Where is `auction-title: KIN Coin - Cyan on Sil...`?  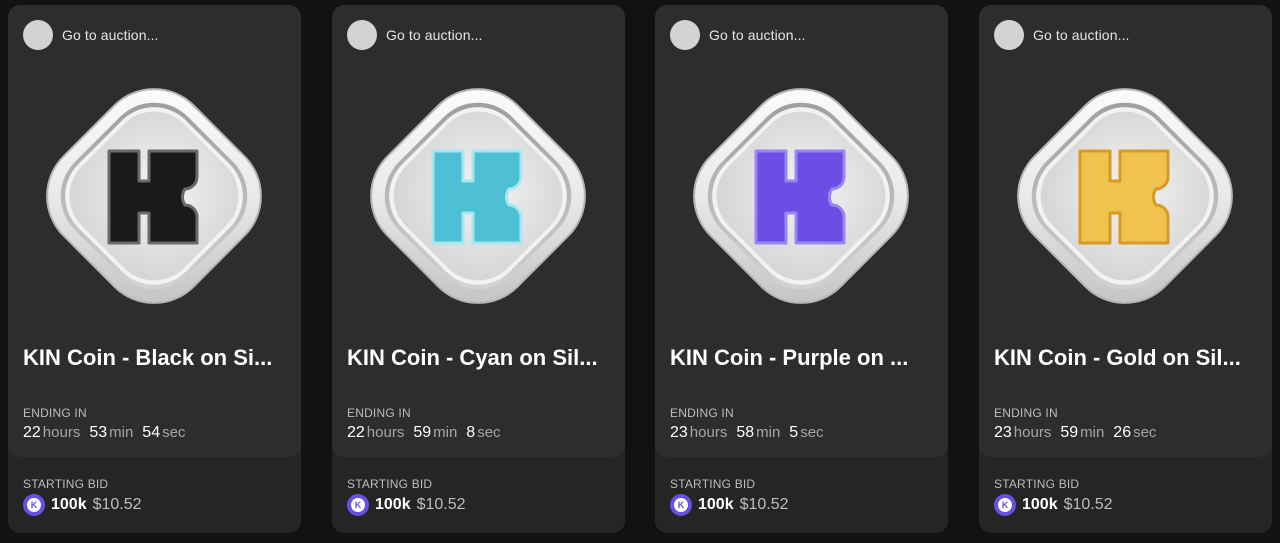
auction-title: KIN Coin - Cyan on Sil... is located at coordinates (472, 357).